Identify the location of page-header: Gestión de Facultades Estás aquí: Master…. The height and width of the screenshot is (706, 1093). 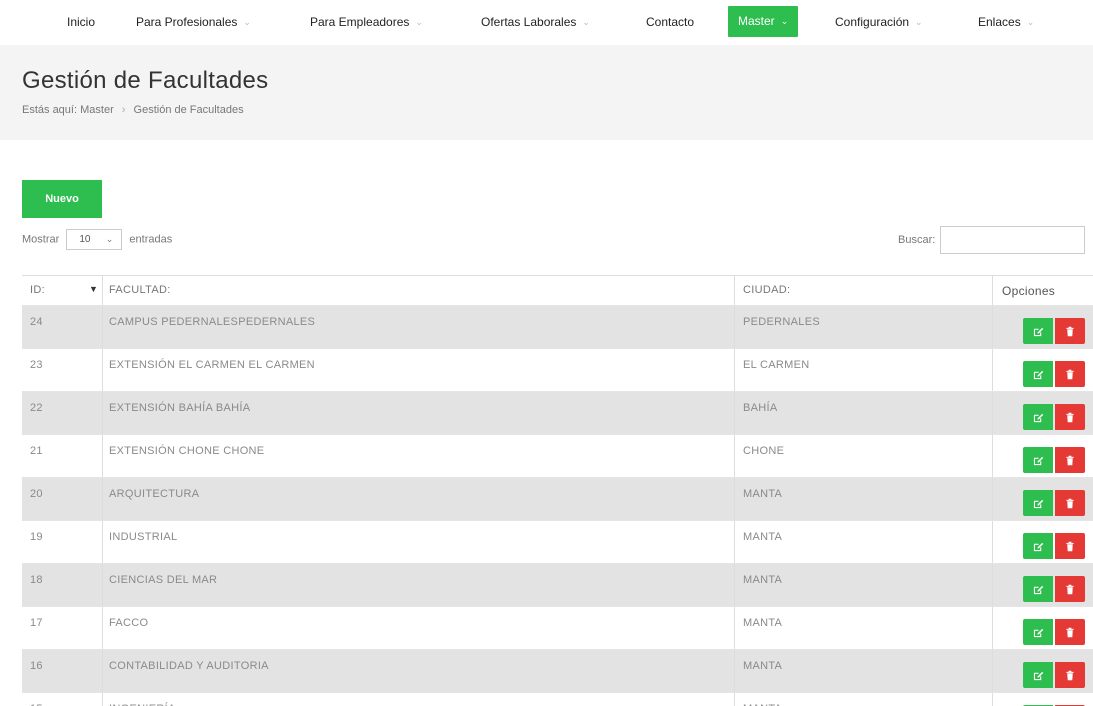
(546, 92).